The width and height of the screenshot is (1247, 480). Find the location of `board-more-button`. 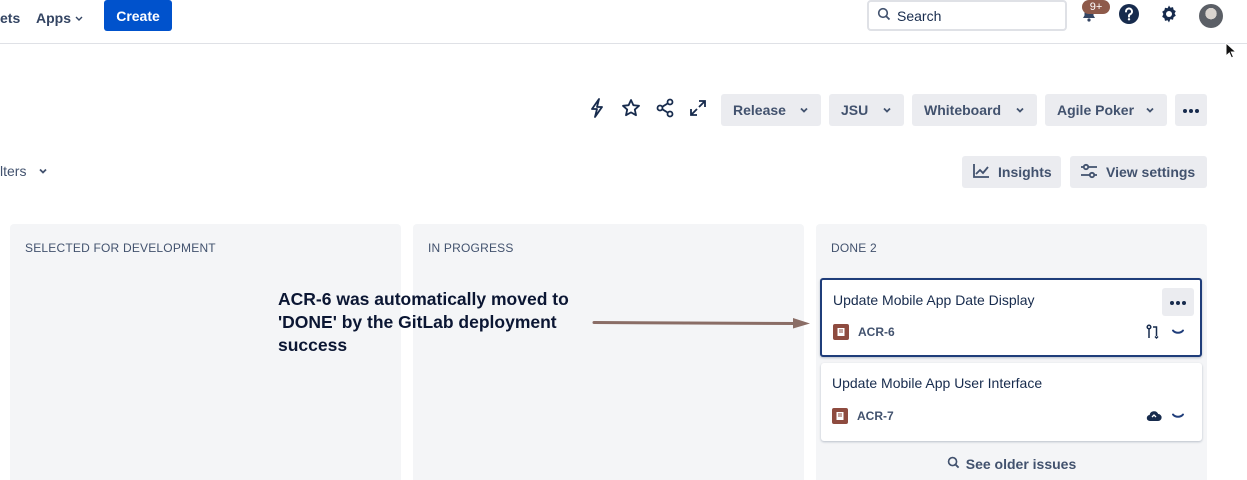

board-more-button is located at coordinates (1191, 110).